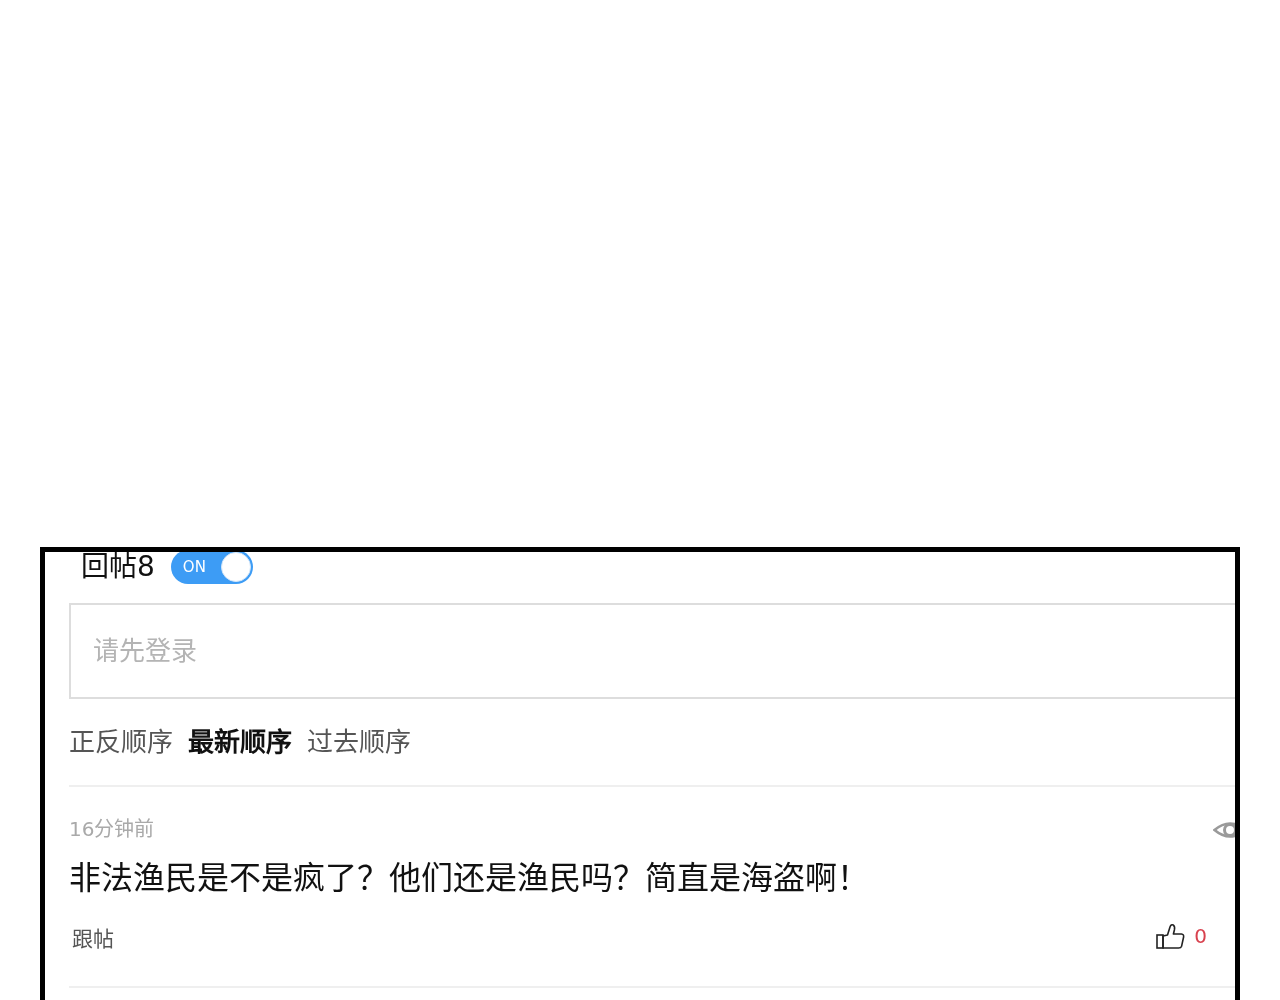 The height and width of the screenshot is (1000, 1280). Describe the element at coordinates (652, 651) in the screenshot. I see `comment-input-field: 请先登录` at that location.